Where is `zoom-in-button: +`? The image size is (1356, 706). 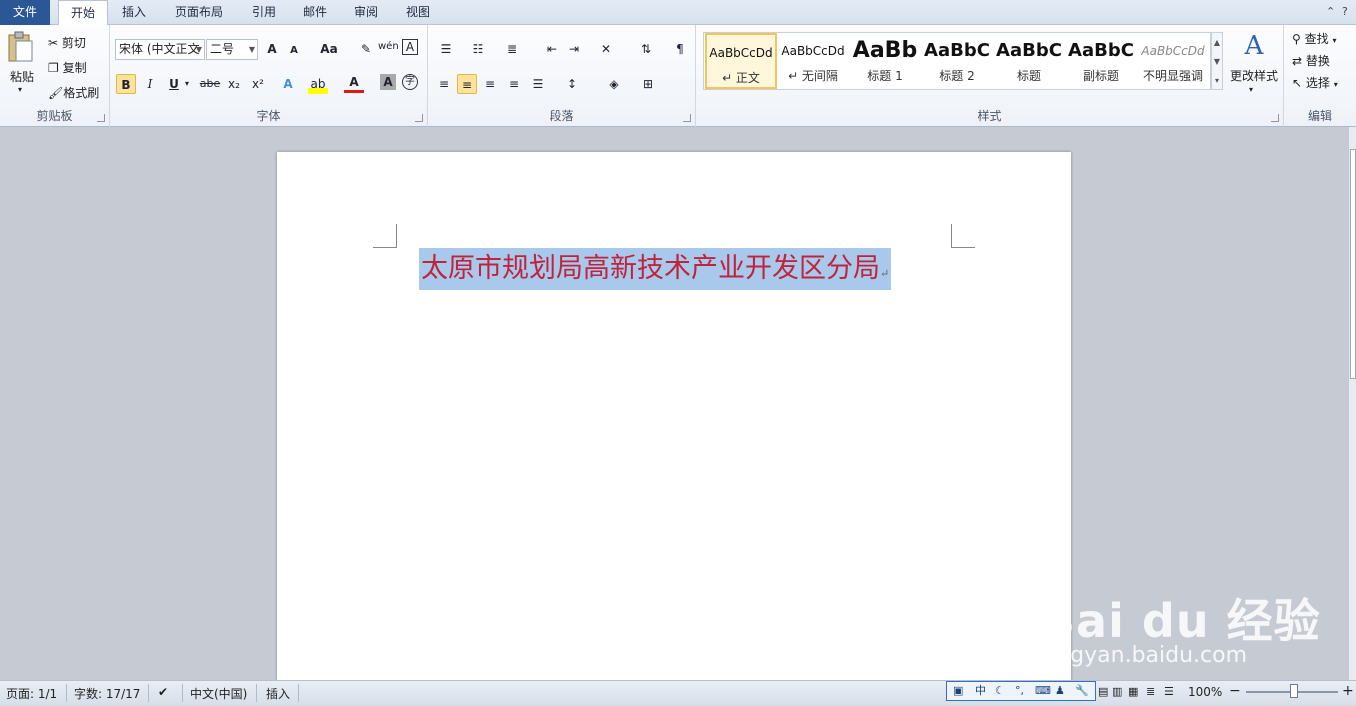
zoom-in-button: + is located at coordinates (1348, 691).